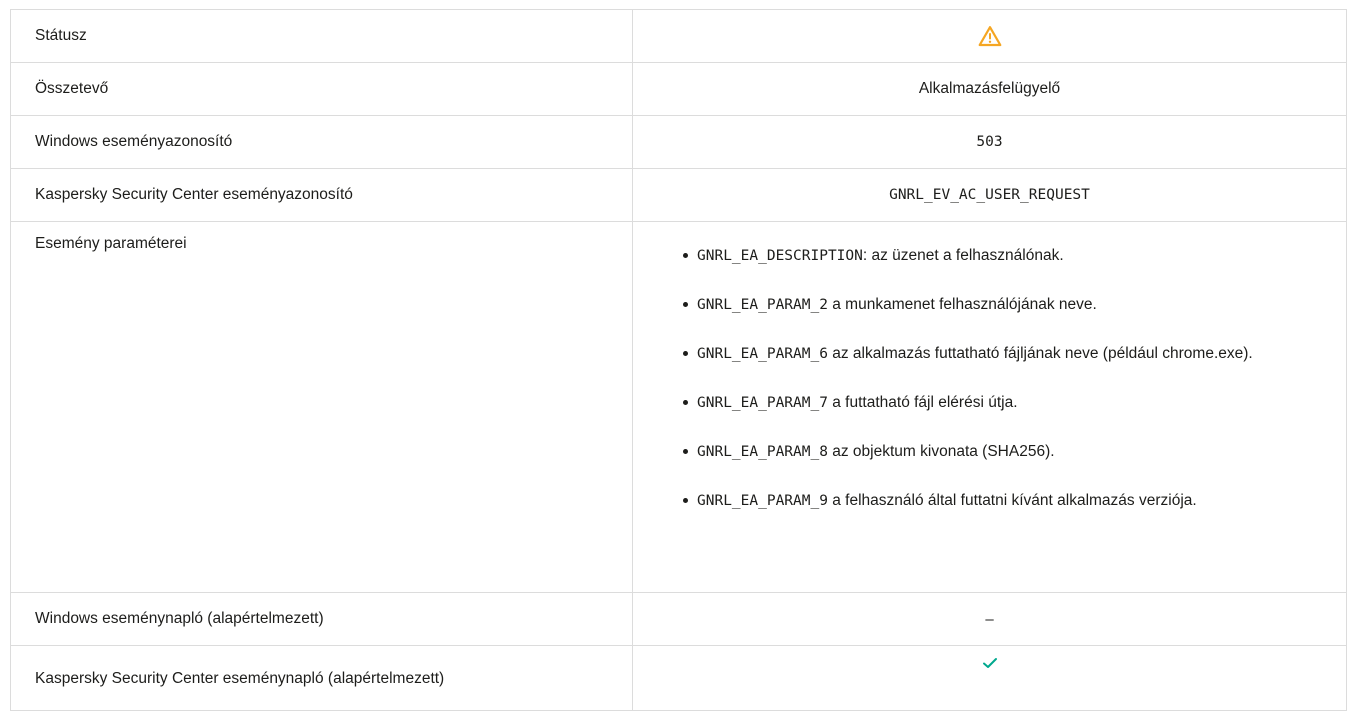 The height and width of the screenshot is (713, 1356). I want to click on param-code: GNRL_EA_PARAM_6, so click(762, 354).